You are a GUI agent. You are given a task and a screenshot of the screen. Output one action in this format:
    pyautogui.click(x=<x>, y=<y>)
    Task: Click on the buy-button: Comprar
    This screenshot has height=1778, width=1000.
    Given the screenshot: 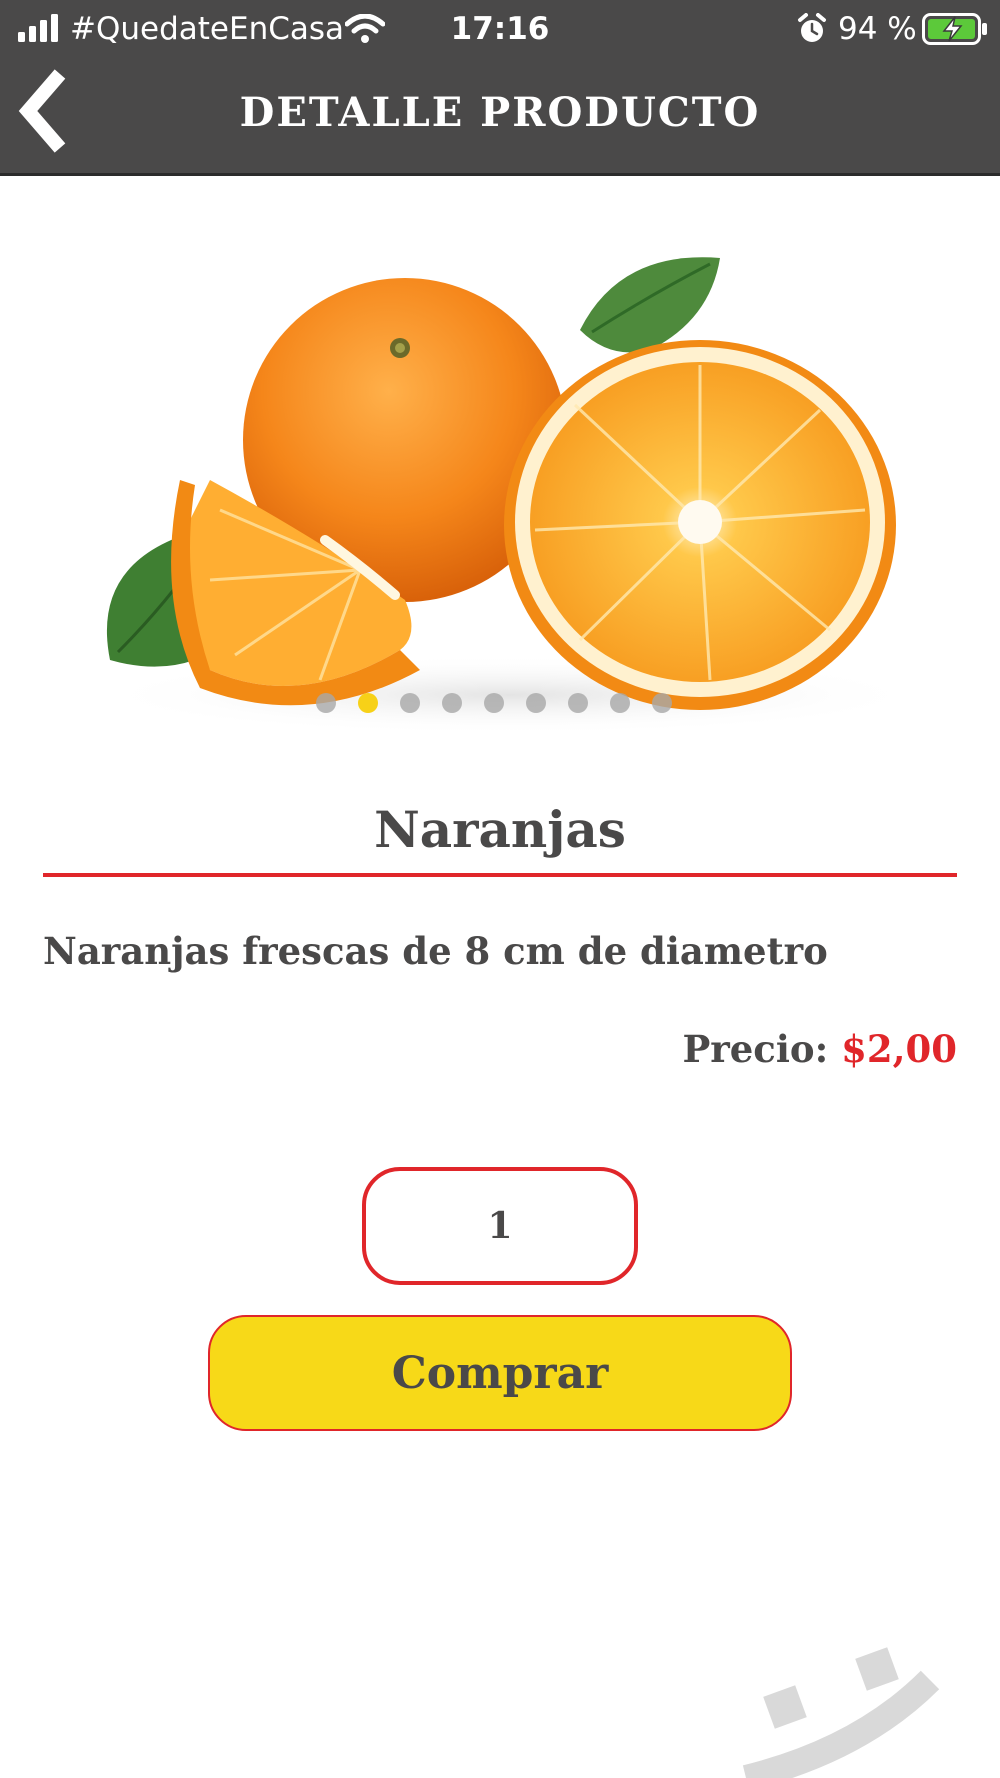 What is the action you would take?
    pyautogui.click(x=500, y=1373)
    